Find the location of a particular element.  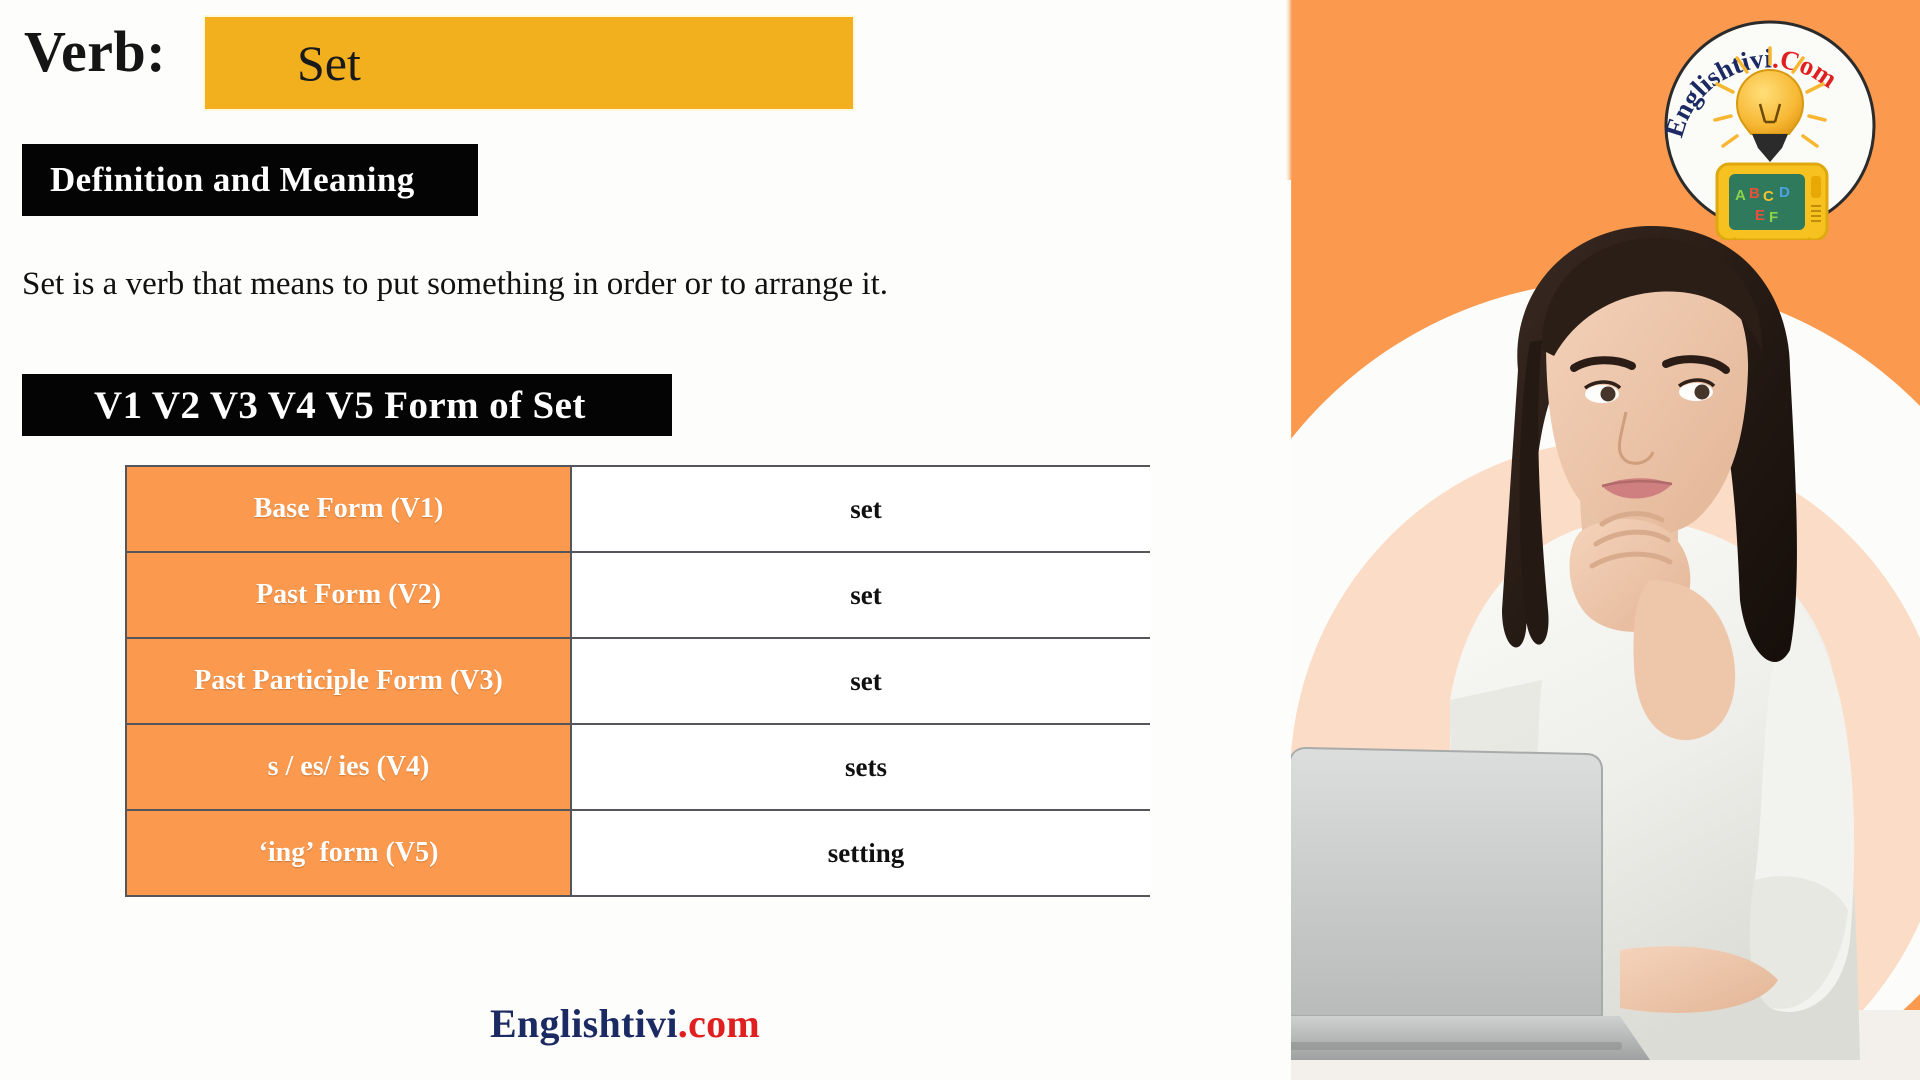

definition-banner: Definition and Meaning is located at coordinates (250, 180).